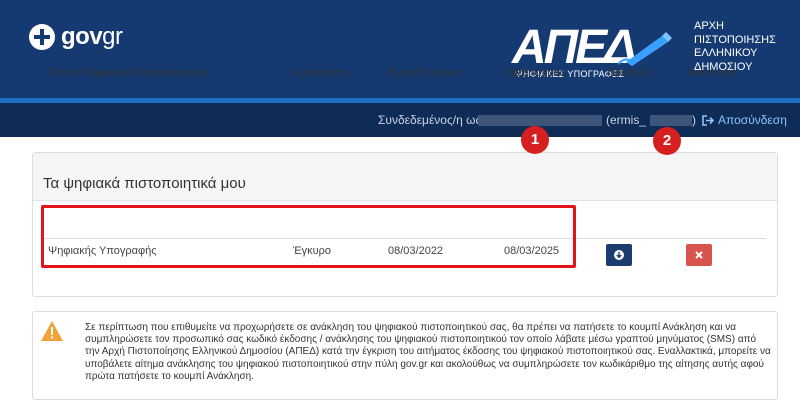  What do you see at coordinates (726, 53) in the screenshot?
I see `authority-line: ΕΛΛΗΝΙΚΟΥ` at bounding box center [726, 53].